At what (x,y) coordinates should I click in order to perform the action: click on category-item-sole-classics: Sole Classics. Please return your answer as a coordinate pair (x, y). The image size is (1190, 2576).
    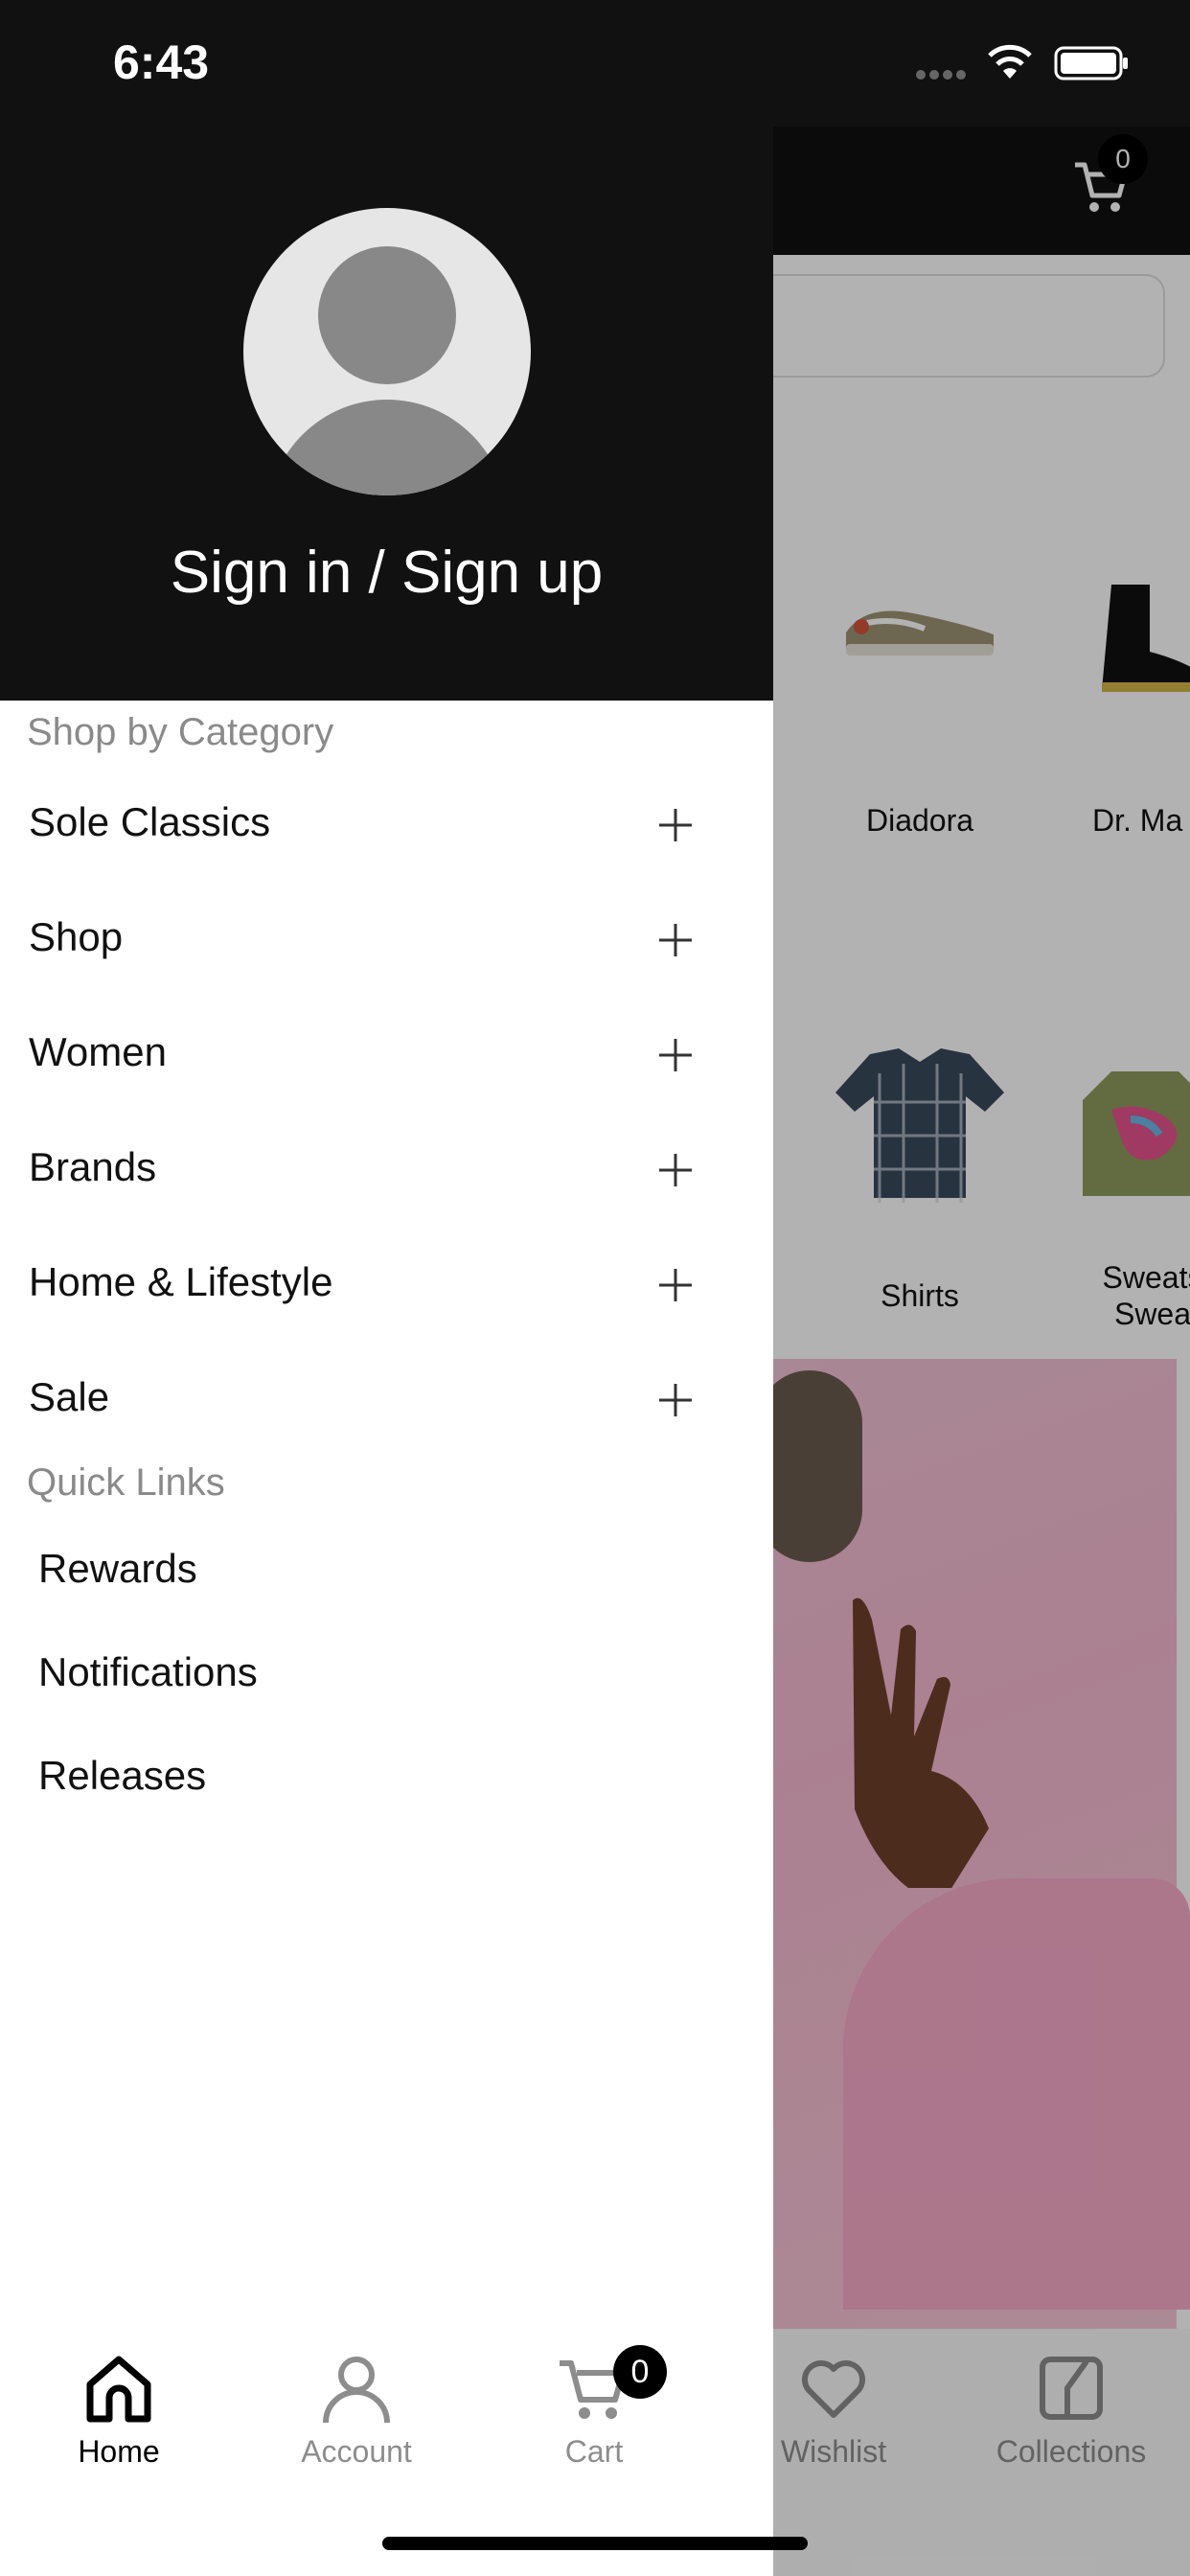
    Looking at the image, I should click on (387, 824).